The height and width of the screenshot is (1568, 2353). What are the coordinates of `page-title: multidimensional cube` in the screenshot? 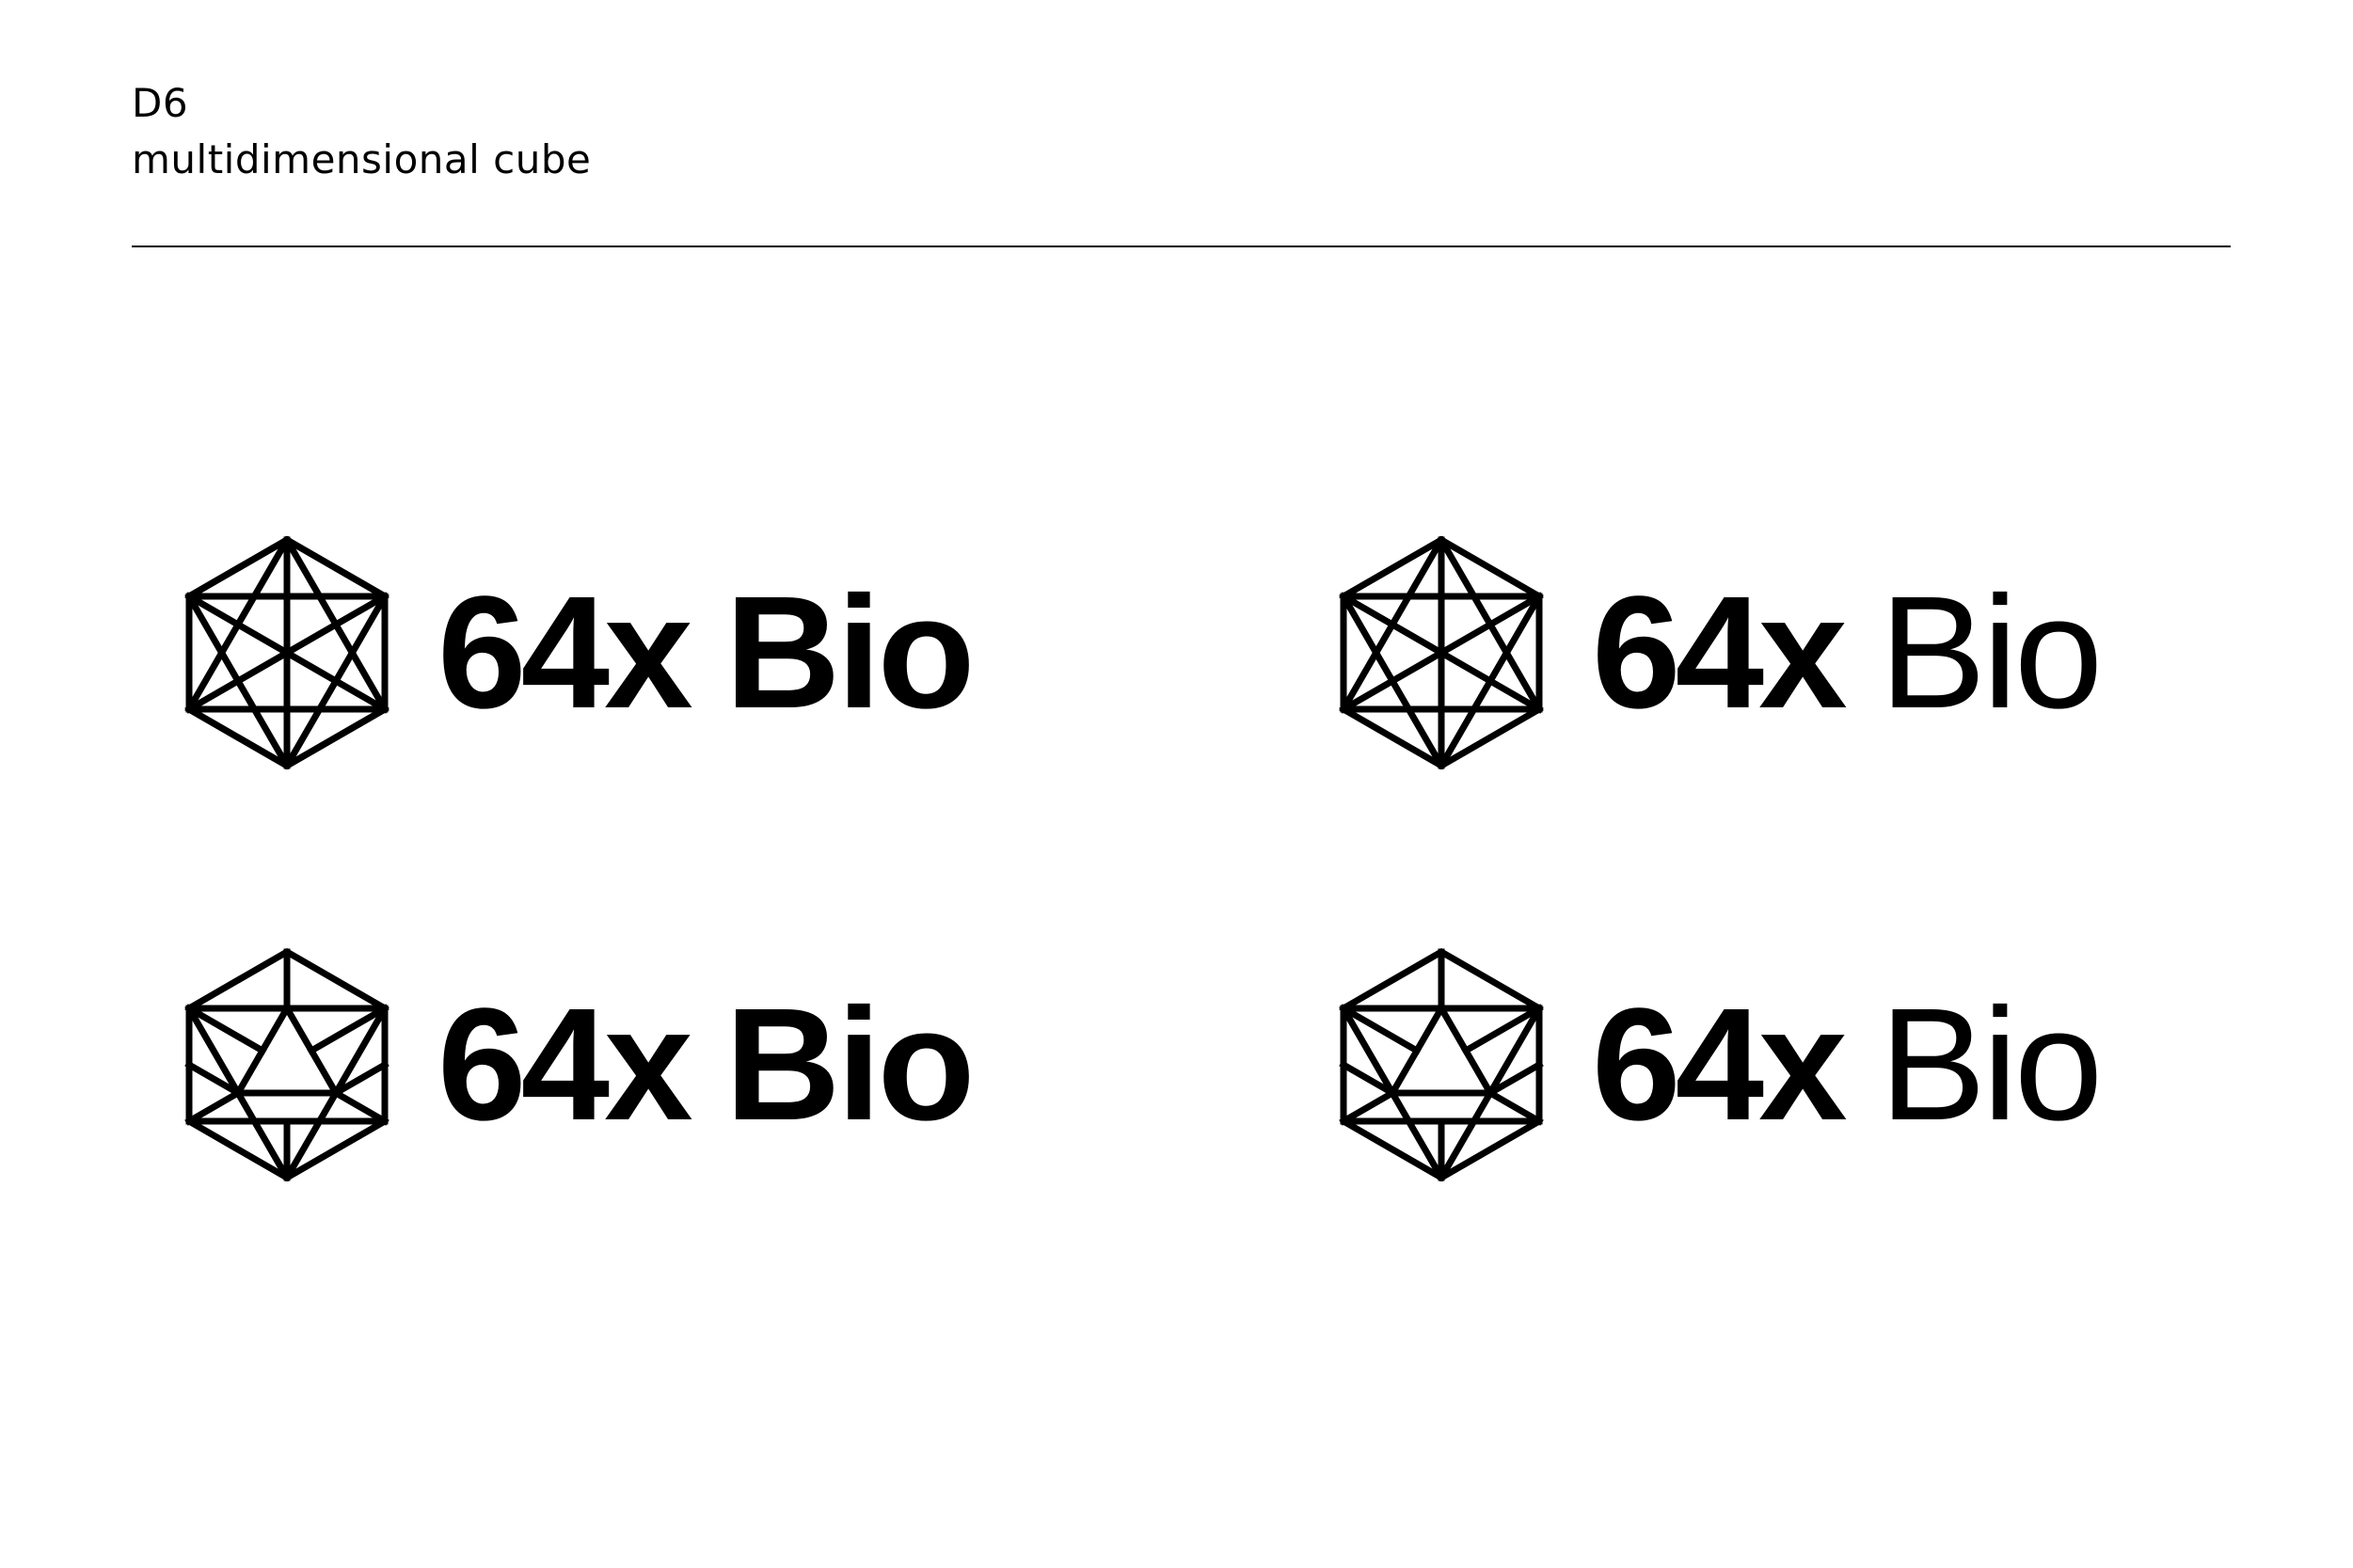 It's located at (362, 159).